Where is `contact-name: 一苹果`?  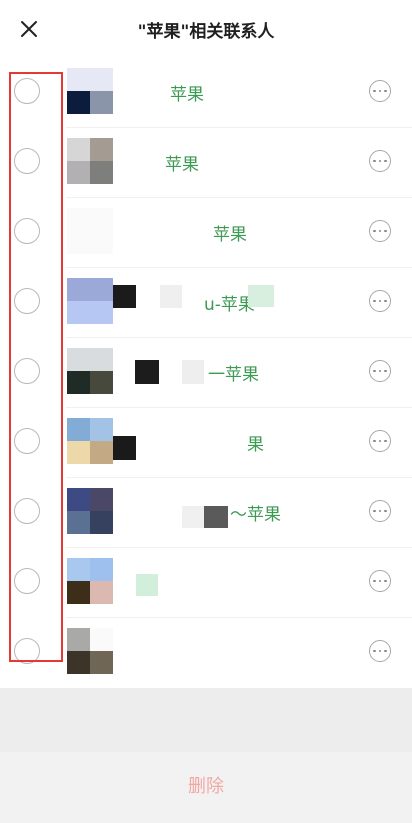
contact-name: 一苹果 is located at coordinates (233, 375).